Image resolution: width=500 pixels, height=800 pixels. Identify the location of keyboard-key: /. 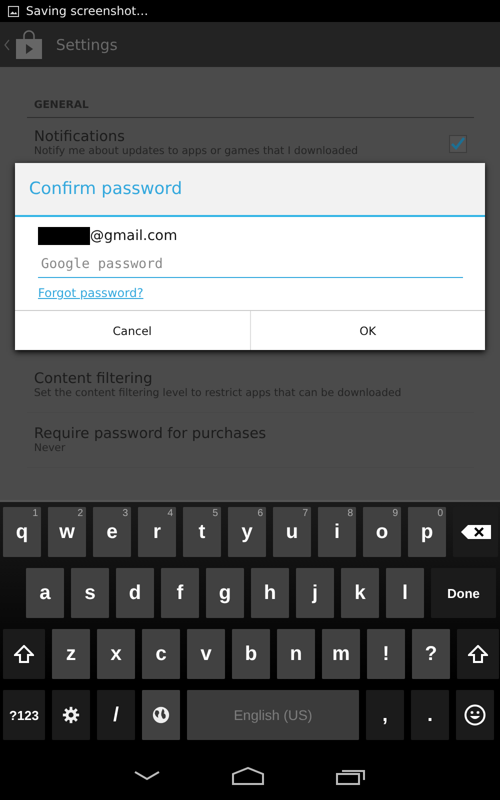
(116, 715).